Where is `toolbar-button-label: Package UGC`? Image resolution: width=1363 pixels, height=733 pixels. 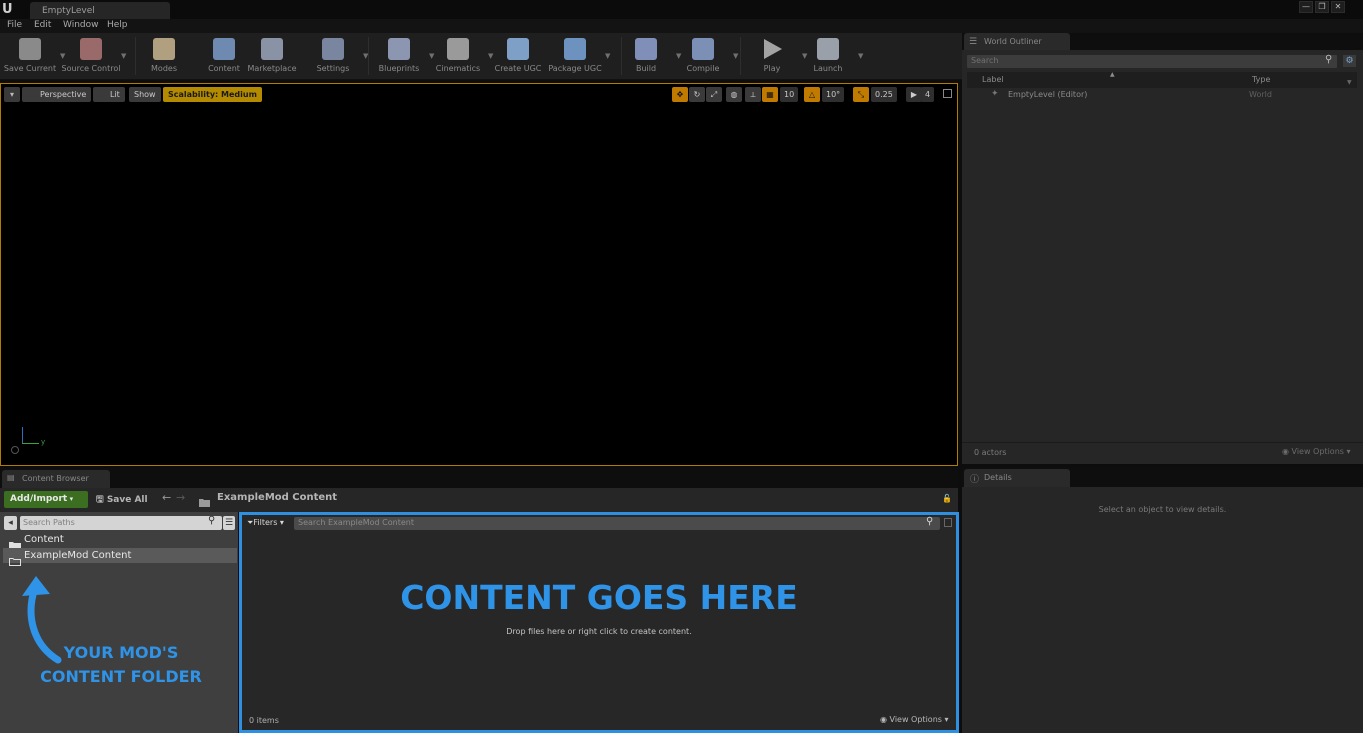
toolbar-button-label: Package UGC is located at coordinates (575, 68).